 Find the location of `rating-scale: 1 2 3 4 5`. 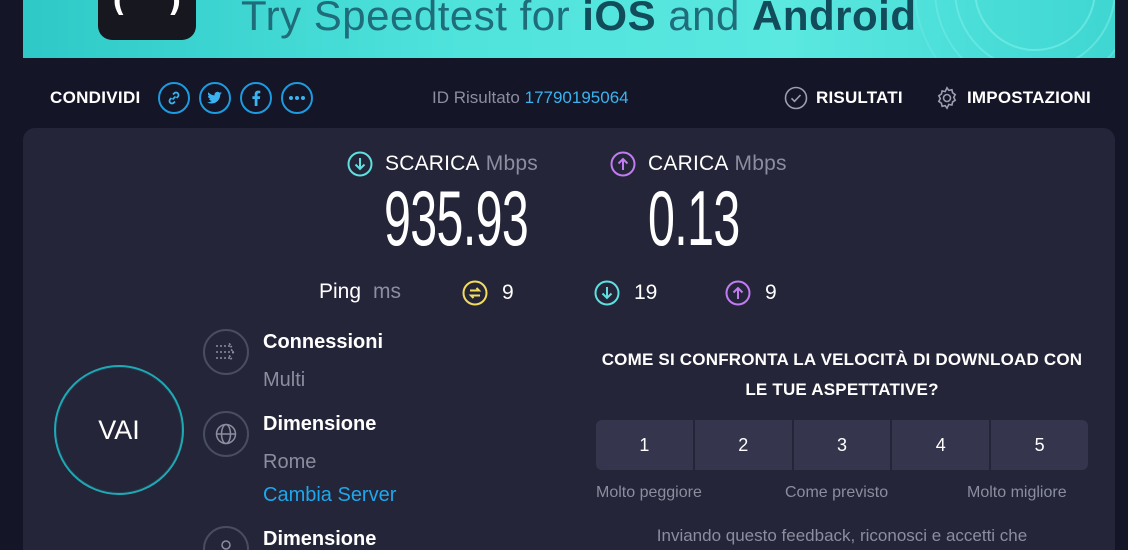

rating-scale: 1 2 3 4 5 is located at coordinates (842, 445).